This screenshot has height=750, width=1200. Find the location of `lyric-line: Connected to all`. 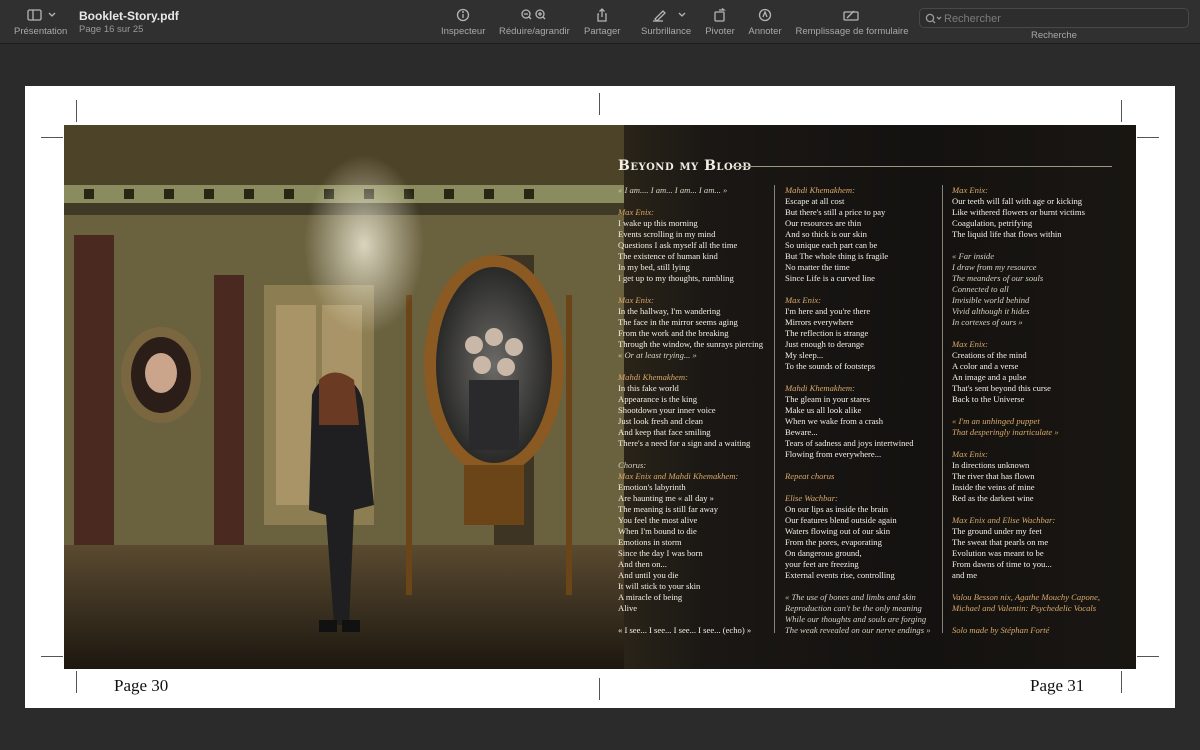

lyric-line: Connected to all is located at coordinates (980, 289).